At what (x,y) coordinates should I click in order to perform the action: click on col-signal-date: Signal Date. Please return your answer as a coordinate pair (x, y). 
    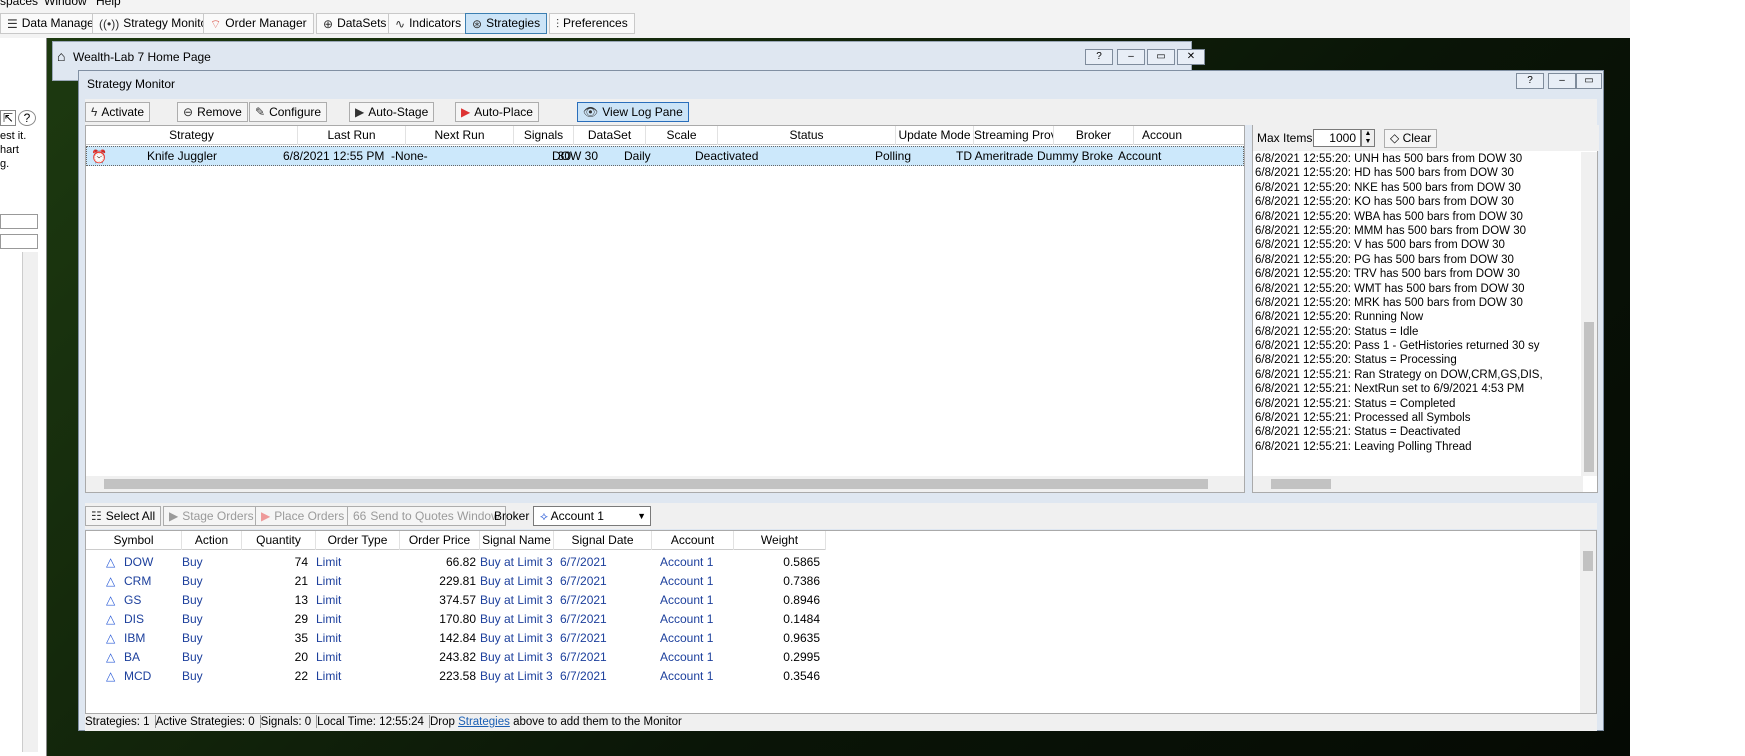
    Looking at the image, I should click on (603, 540).